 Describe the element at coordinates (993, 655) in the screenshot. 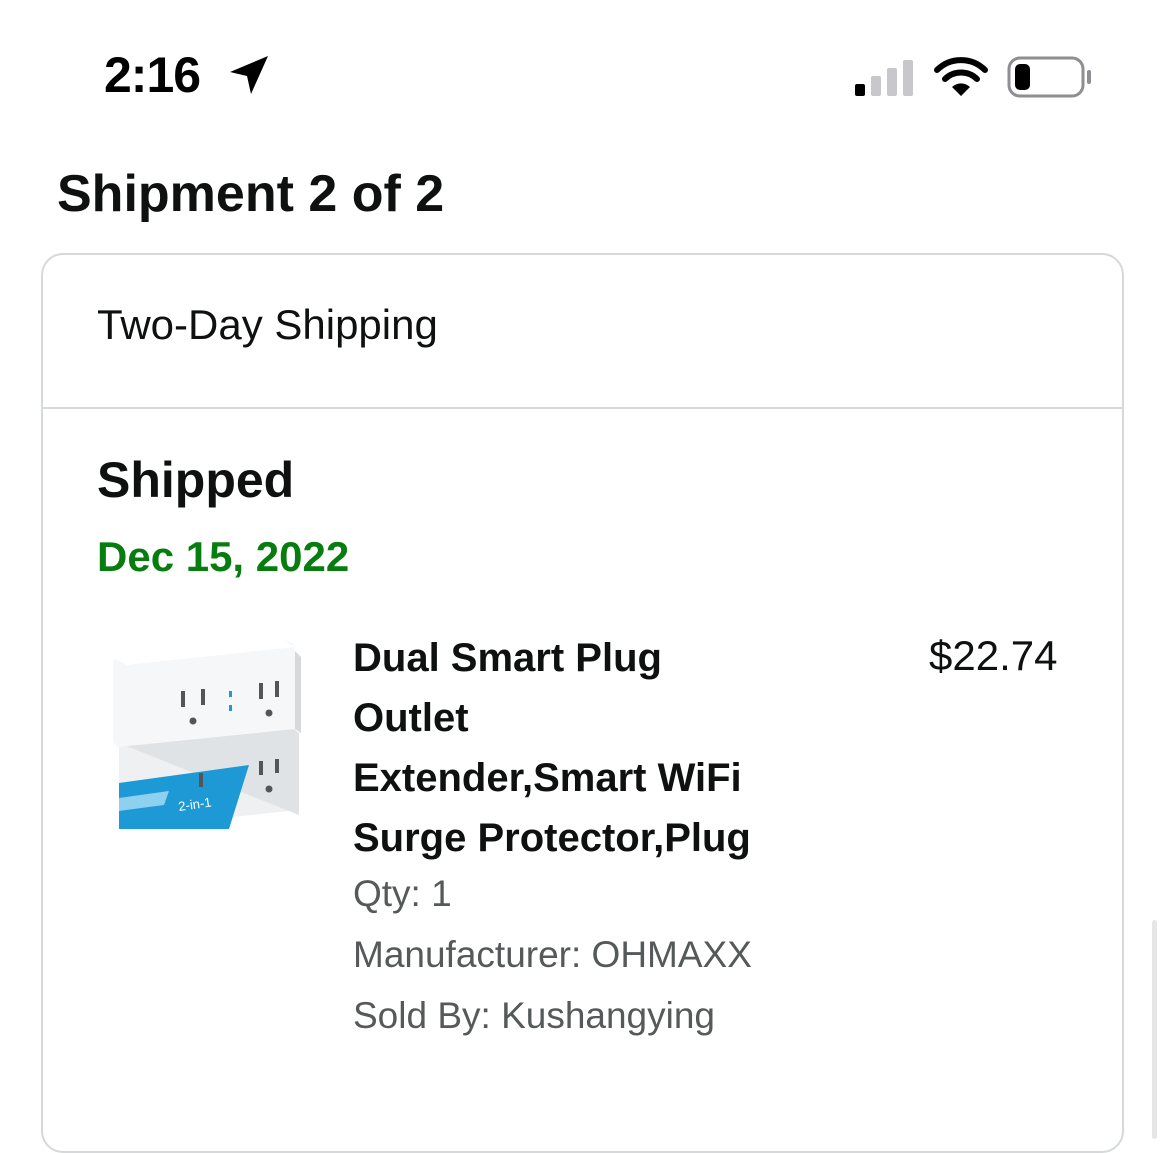

I see `item-price: $22.74` at that location.